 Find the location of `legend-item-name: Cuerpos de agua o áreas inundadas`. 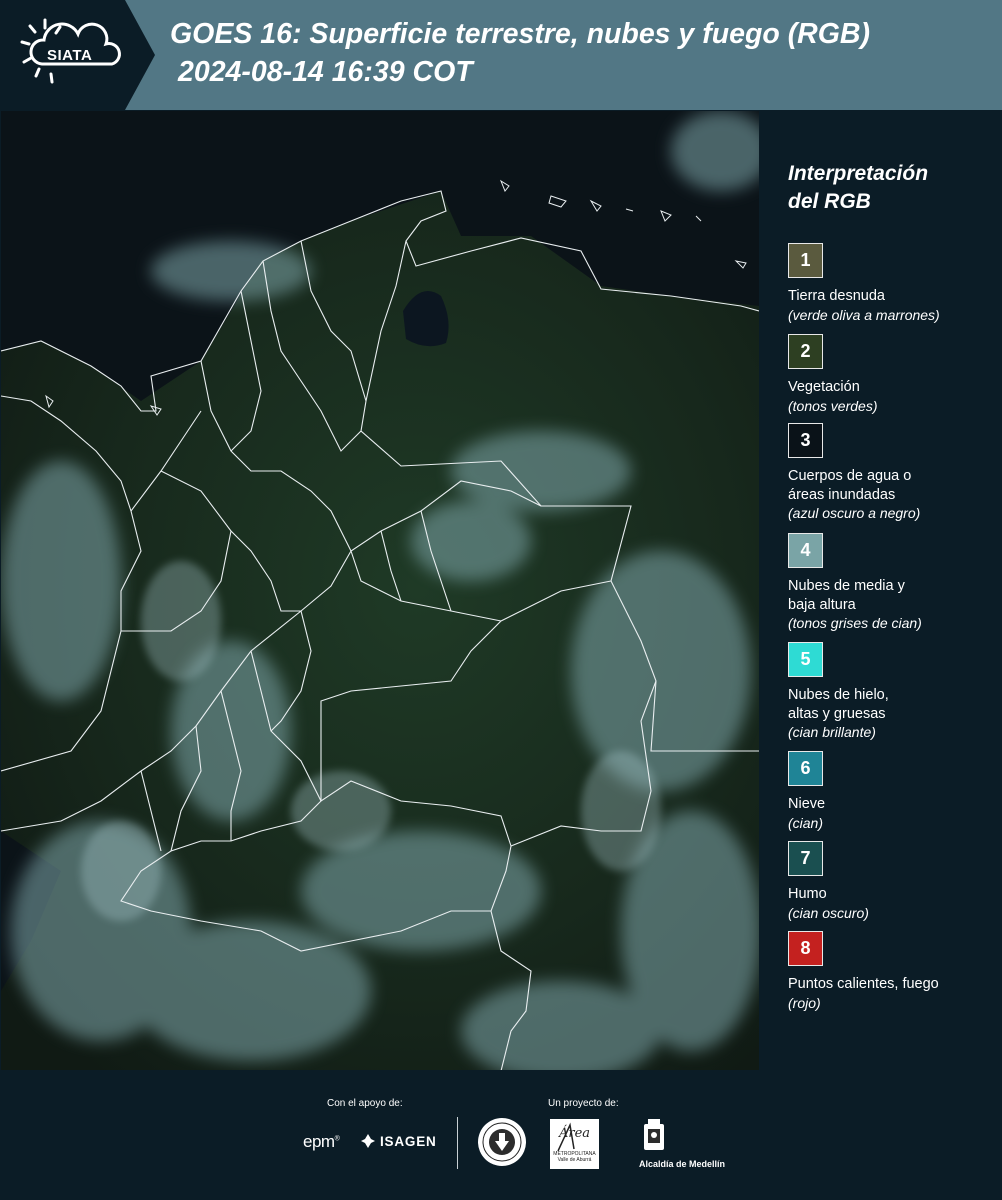

legend-item-name: Cuerpos de agua o áreas inundadas is located at coordinates (850, 485).